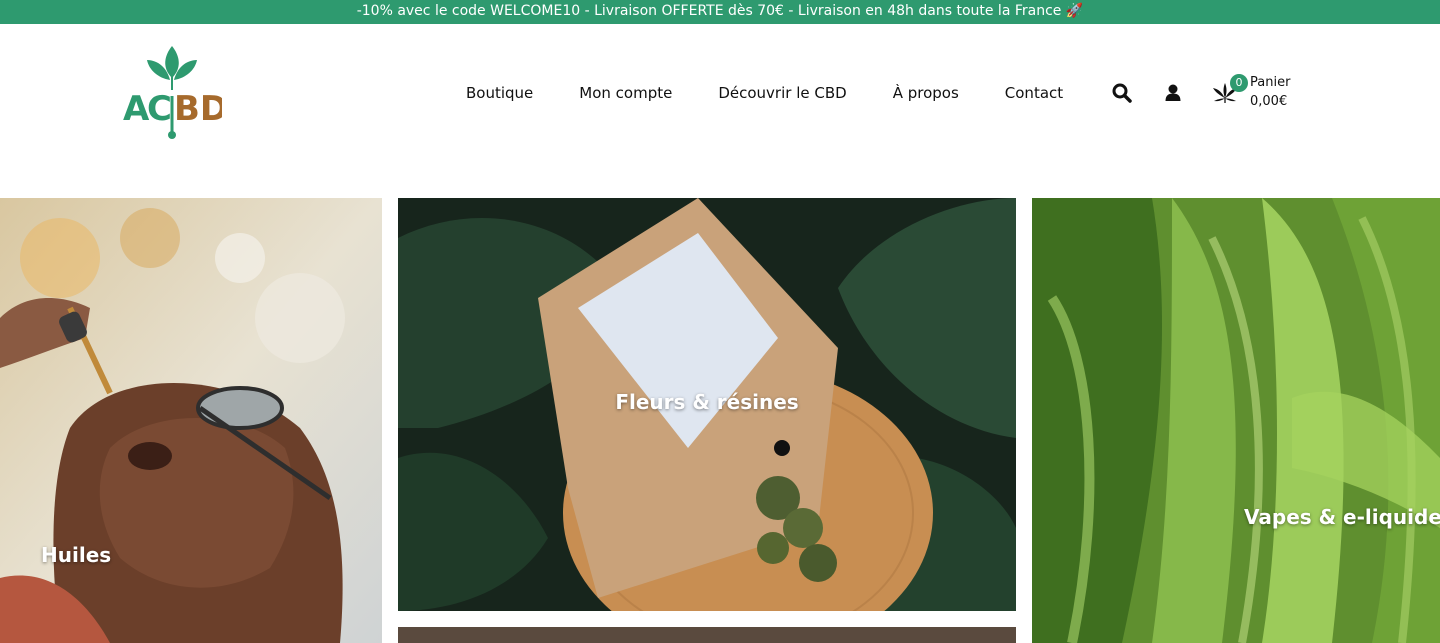 The image size is (1440, 643). I want to click on category-tile-partial, so click(707, 635).